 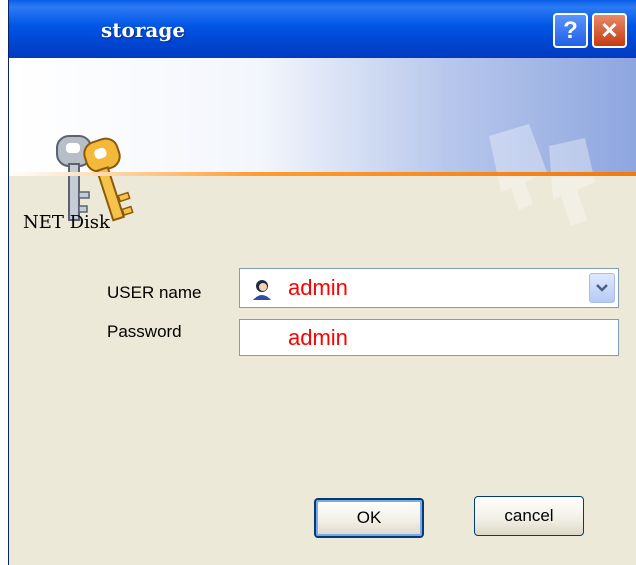 What do you see at coordinates (4, 282) in the screenshot?
I see `background-strip` at bounding box center [4, 282].